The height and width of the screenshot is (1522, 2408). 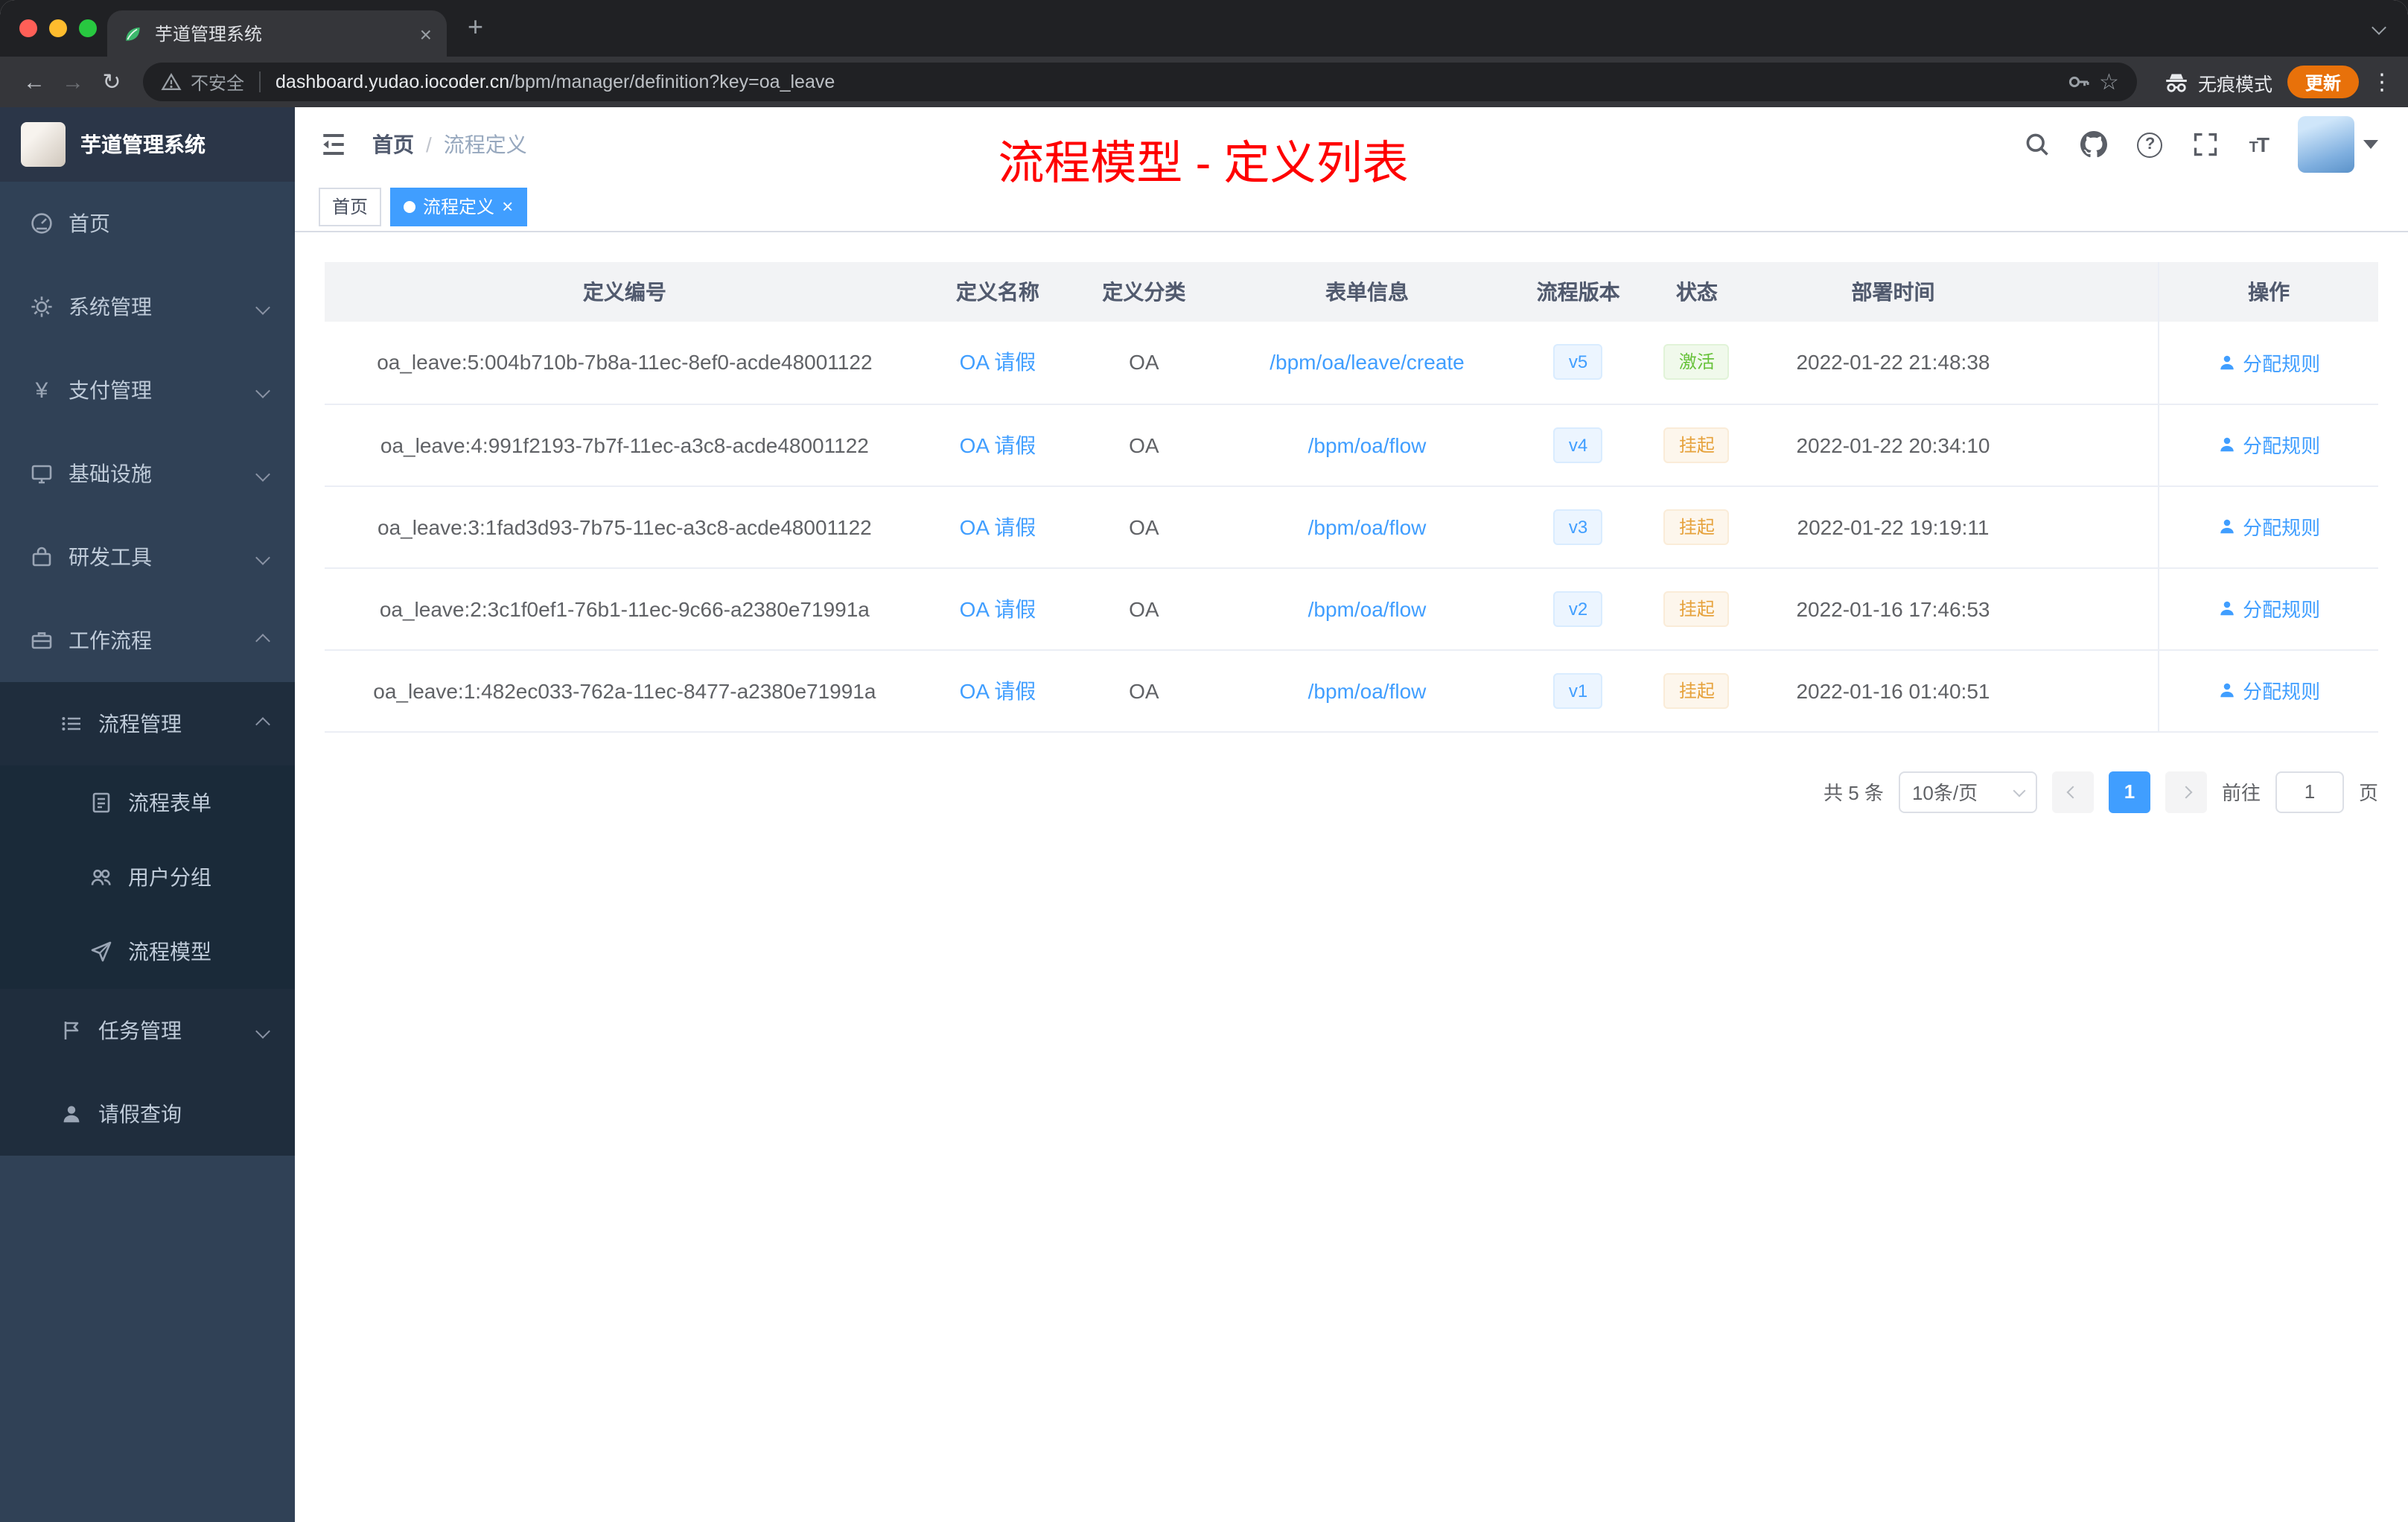 I want to click on page-size-select: 10条/页, so click(x=1967, y=791).